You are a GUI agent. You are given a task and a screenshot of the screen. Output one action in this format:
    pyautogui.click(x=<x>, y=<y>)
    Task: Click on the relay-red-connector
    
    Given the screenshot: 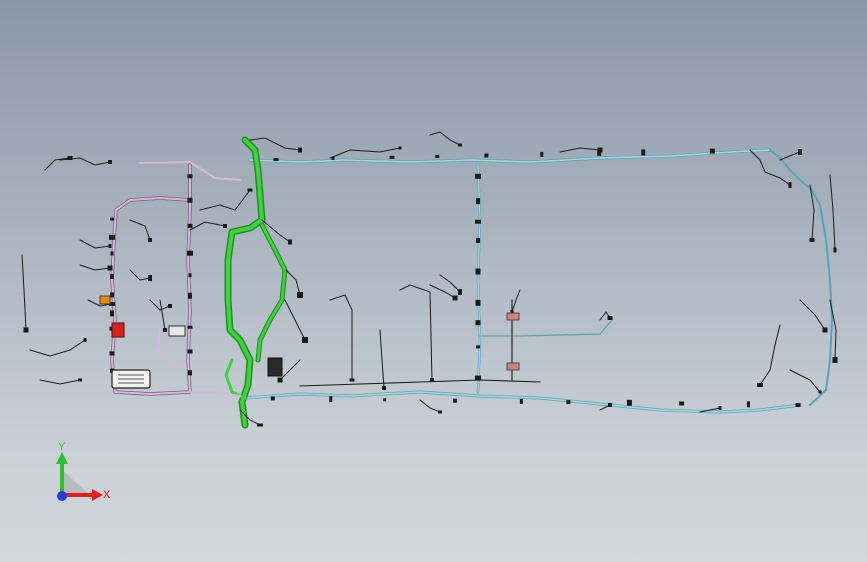 What is the action you would take?
    pyautogui.click(x=118, y=330)
    